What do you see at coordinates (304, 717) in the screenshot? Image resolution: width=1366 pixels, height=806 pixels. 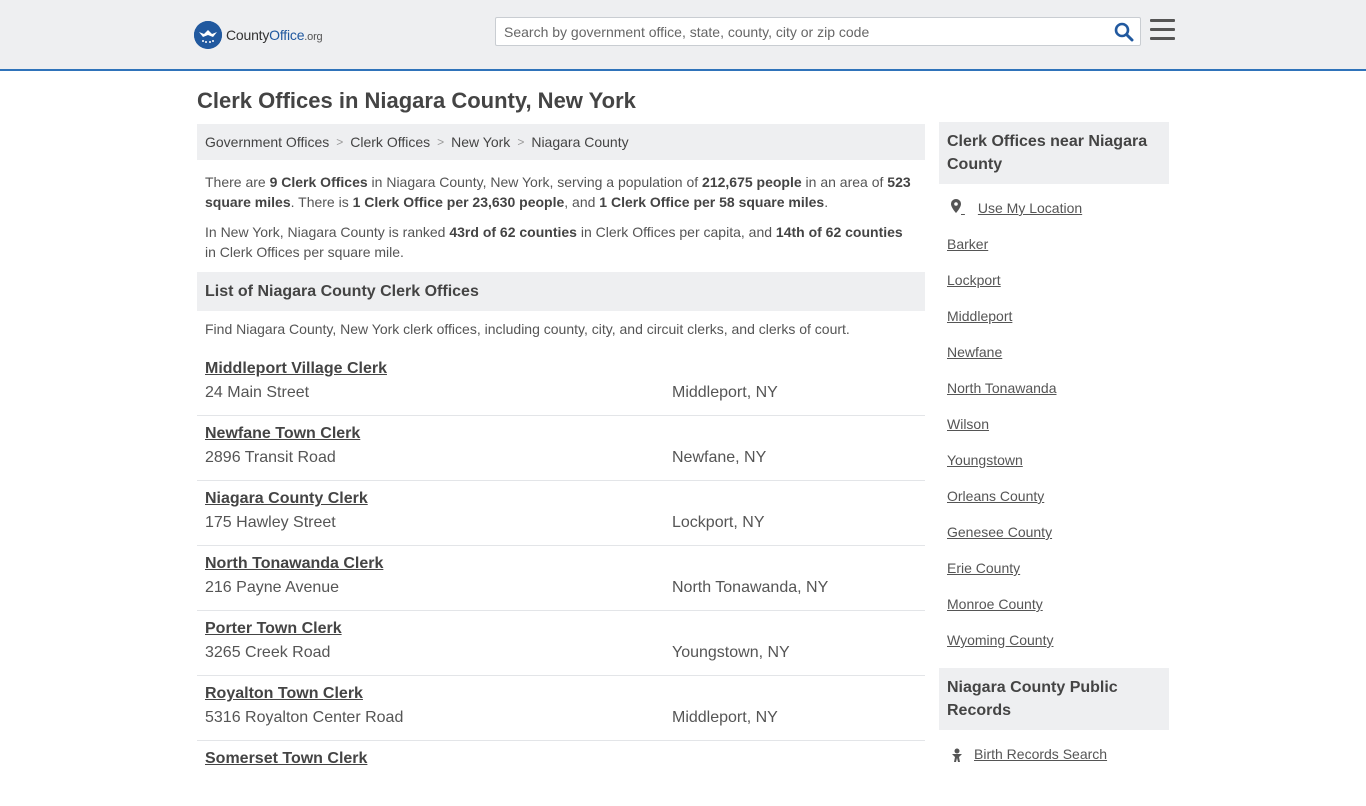 I see `office-address: 5316 Royalton Center Road` at bounding box center [304, 717].